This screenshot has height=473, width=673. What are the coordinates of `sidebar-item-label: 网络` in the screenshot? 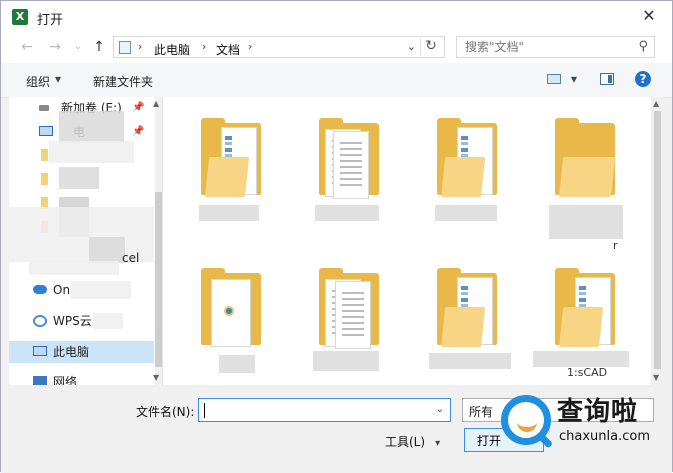 It's located at (65, 380).